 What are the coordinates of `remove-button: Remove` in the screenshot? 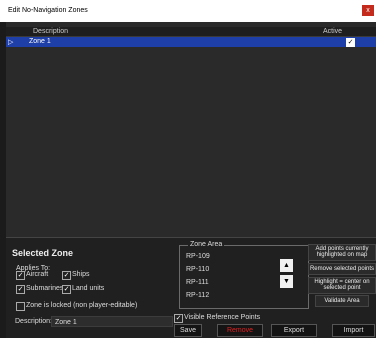 It's located at (240, 330).